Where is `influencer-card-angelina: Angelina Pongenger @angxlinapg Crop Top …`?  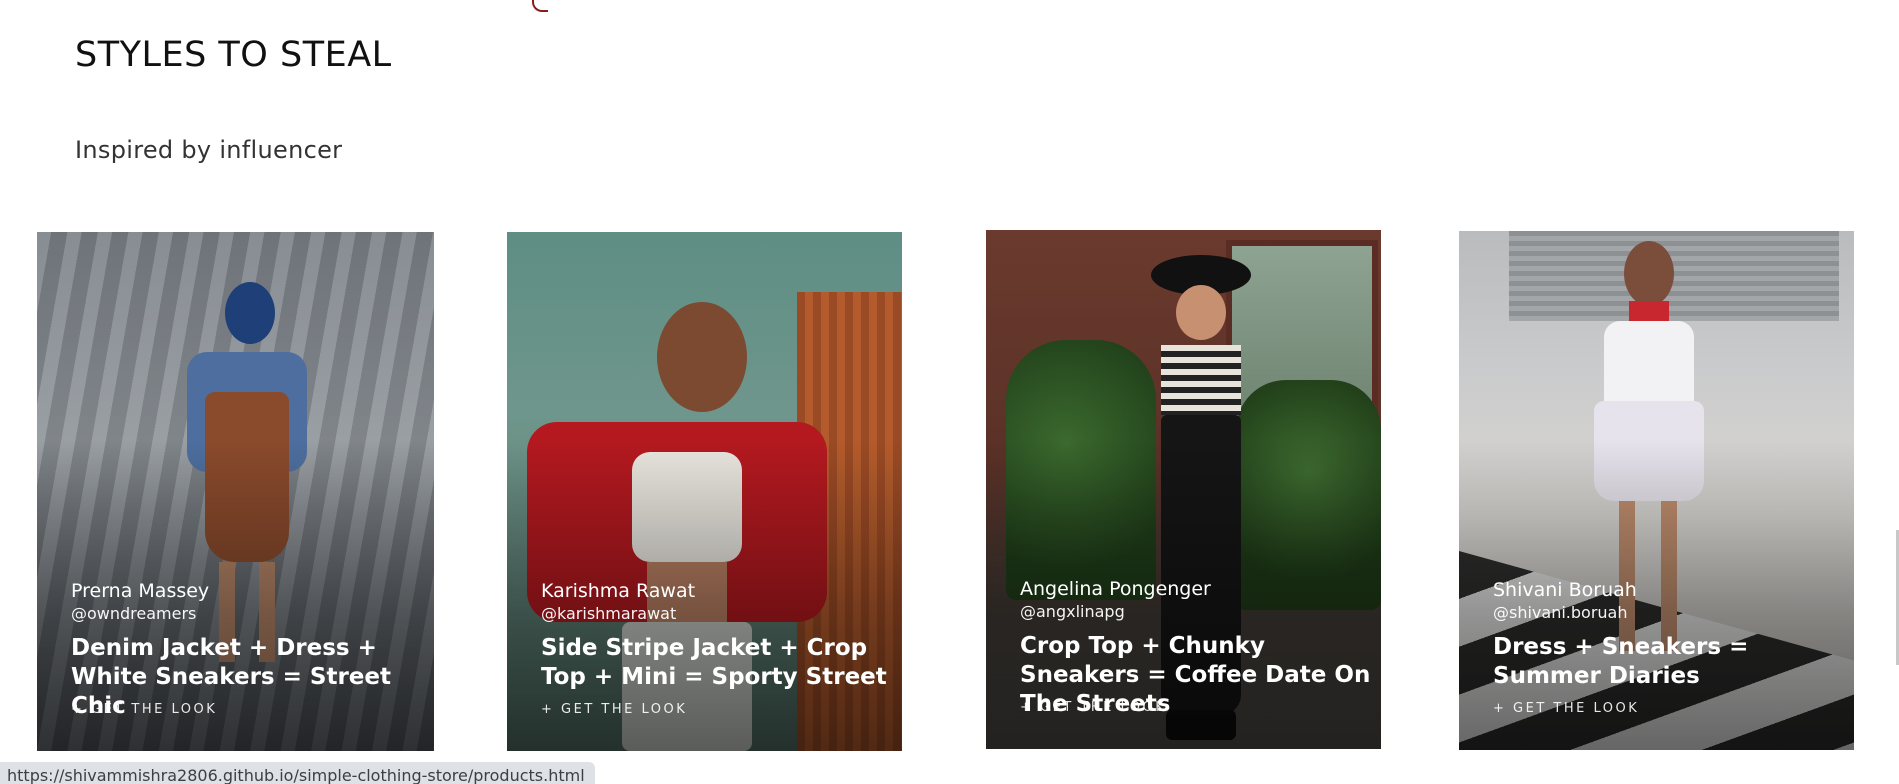 influencer-card-angelina: Angelina Pongenger @angxlinapg Crop Top … is located at coordinates (1183, 489).